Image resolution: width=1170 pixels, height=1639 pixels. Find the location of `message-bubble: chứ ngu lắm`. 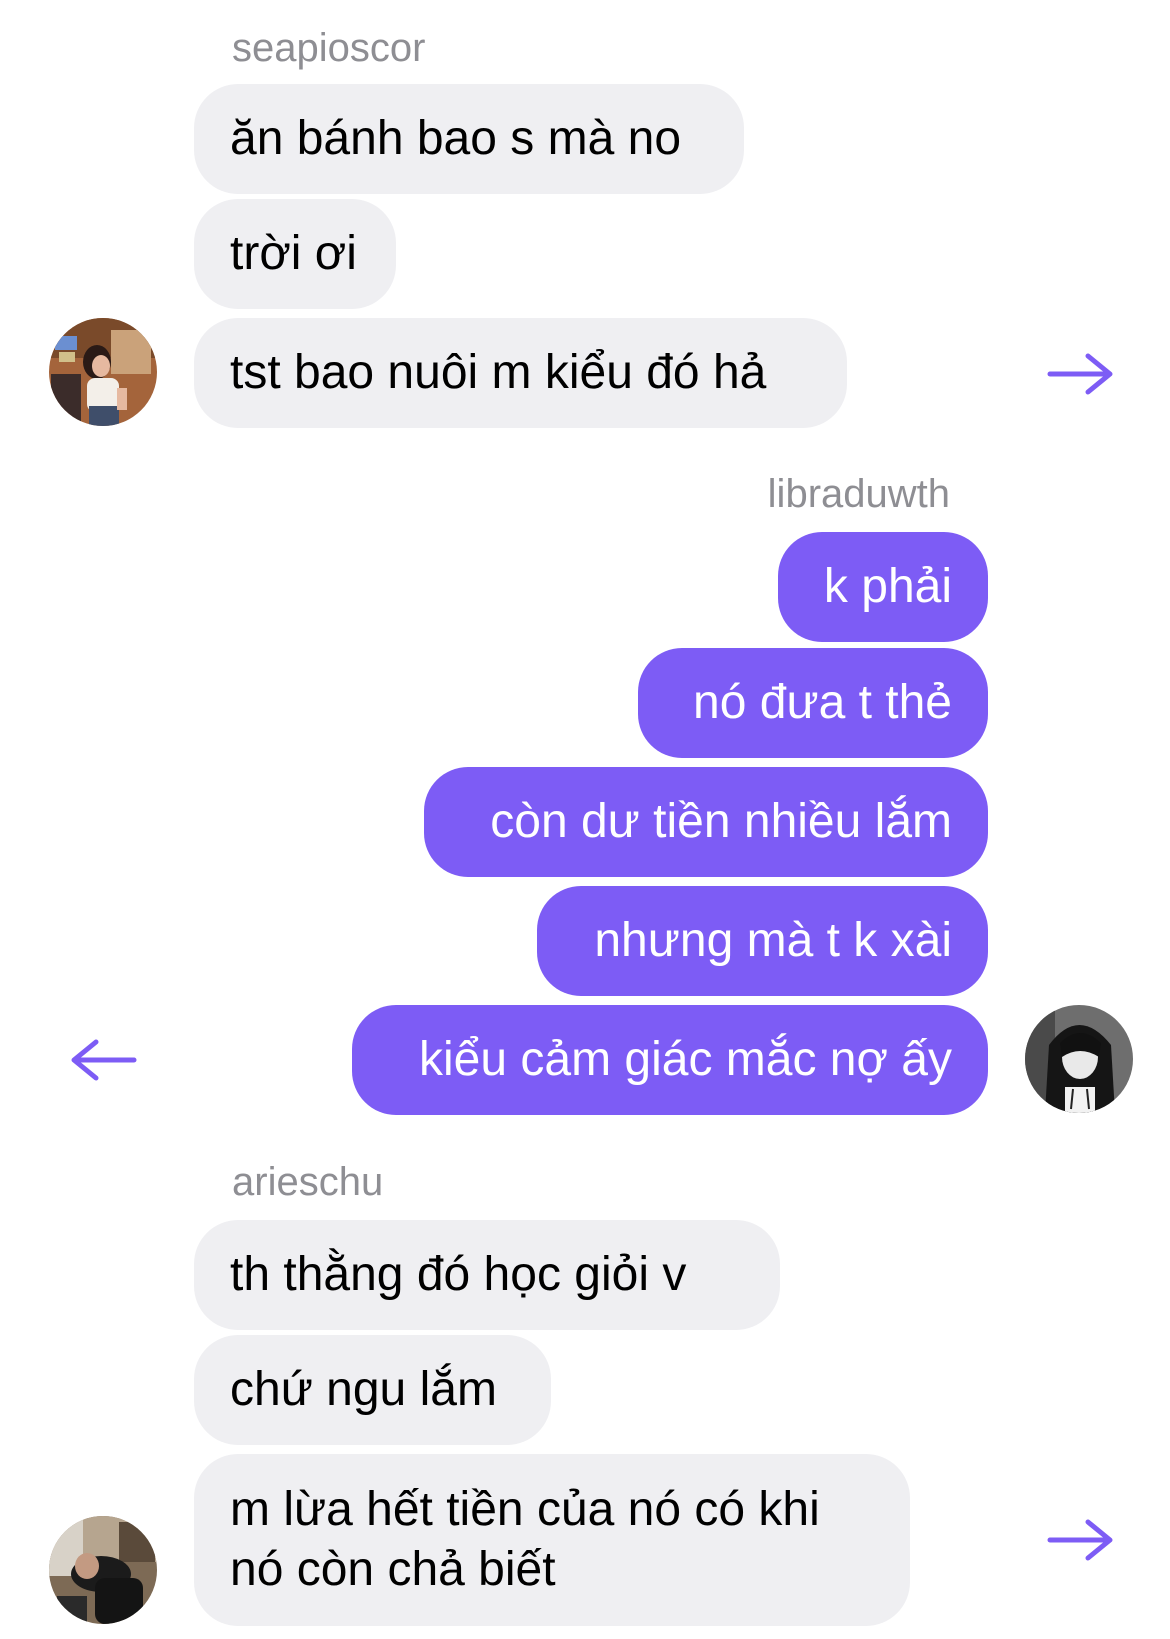

message-bubble: chứ ngu lắm is located at coordinates (372, 1390).